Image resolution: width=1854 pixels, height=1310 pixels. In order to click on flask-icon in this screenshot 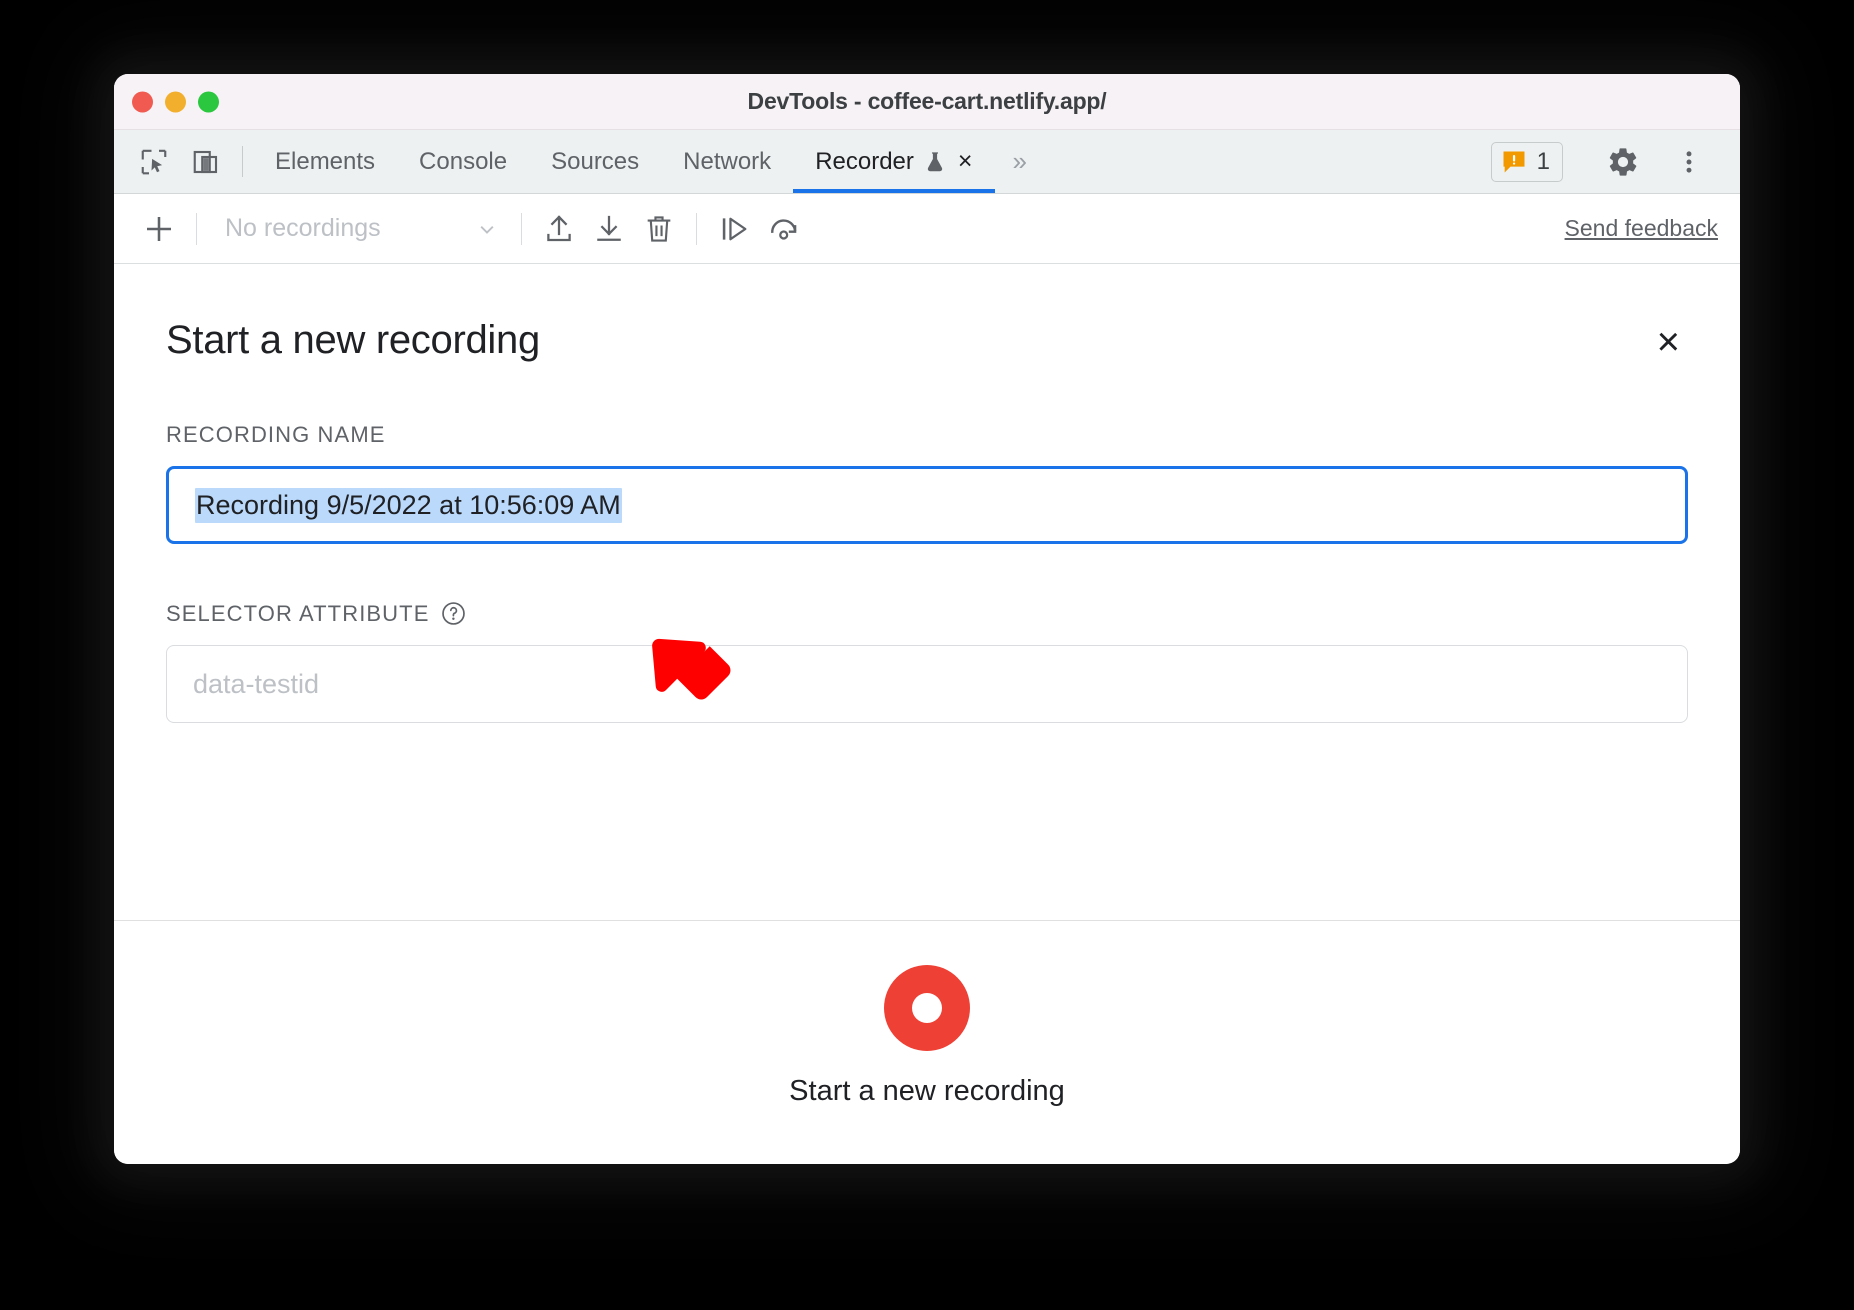, I will do `click(935, 161)`.